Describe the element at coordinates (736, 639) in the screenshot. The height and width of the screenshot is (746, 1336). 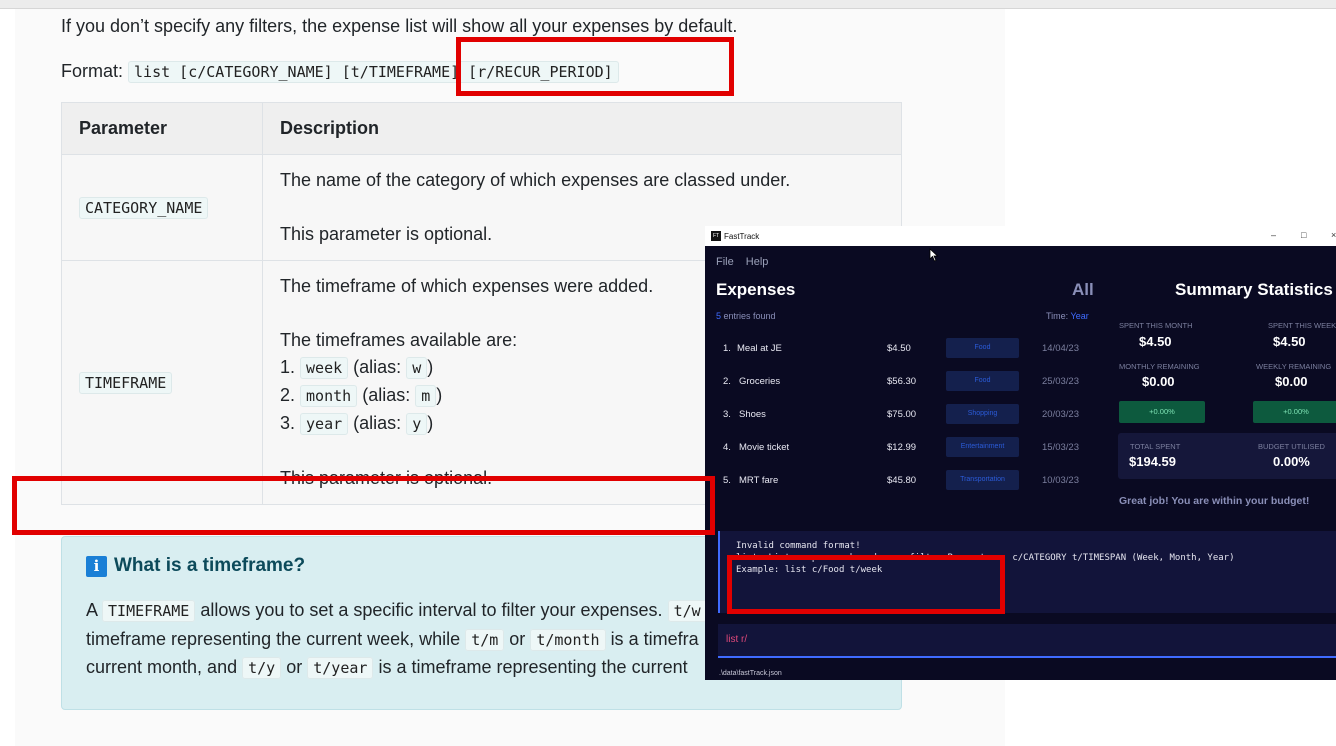
I see `command-input: list r/` at that location.